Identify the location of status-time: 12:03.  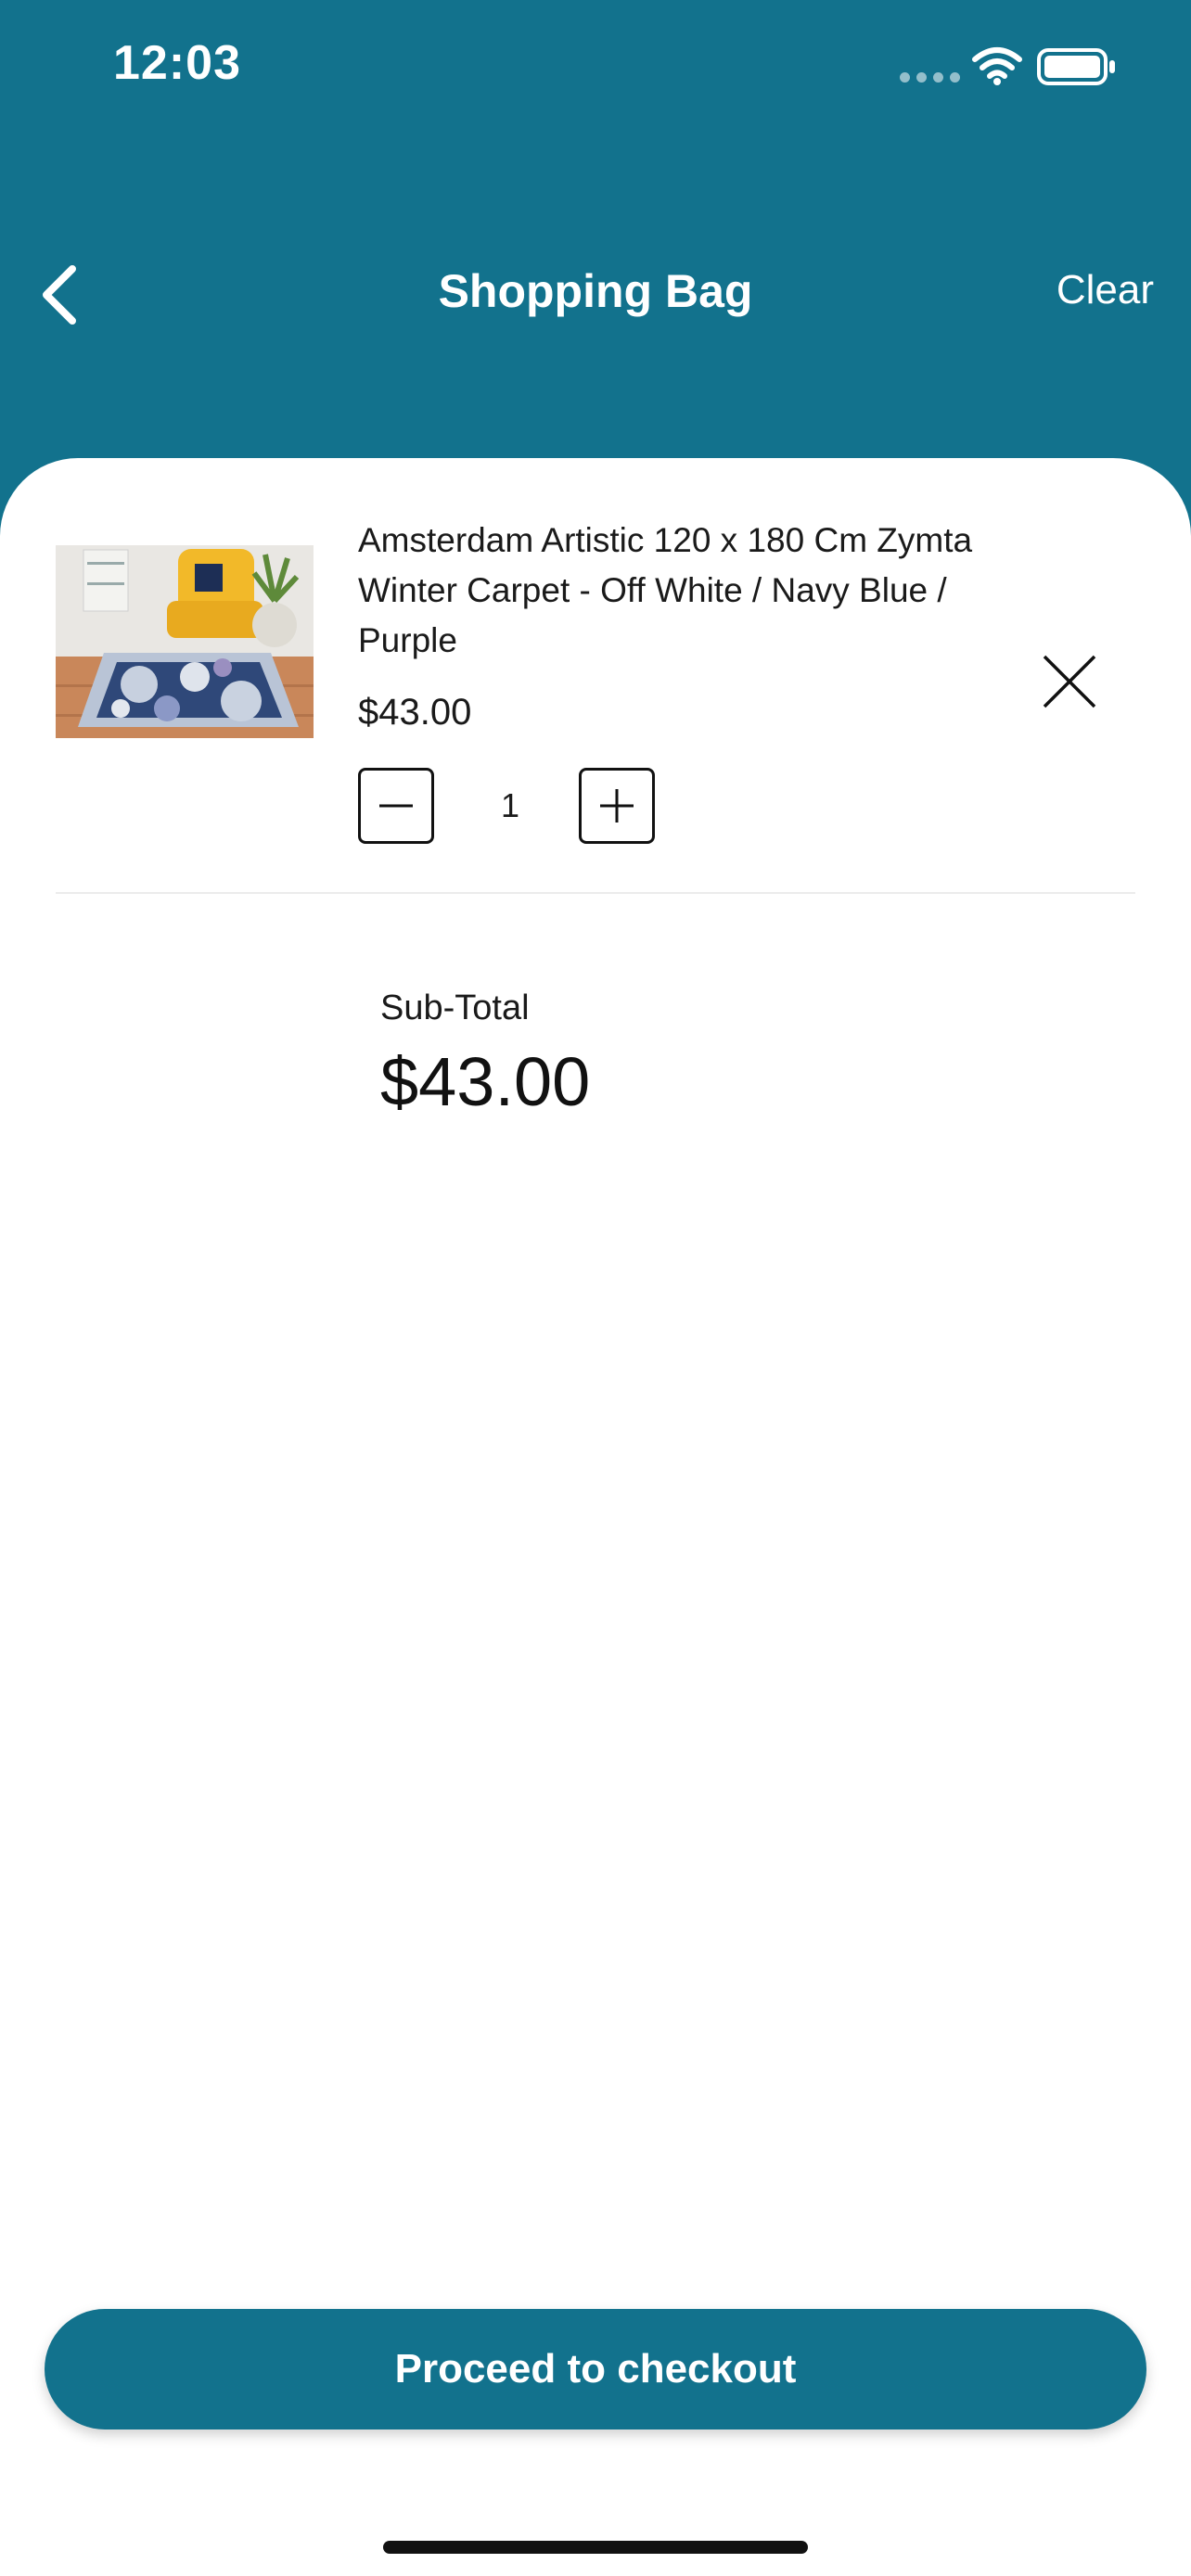
(177, 63).